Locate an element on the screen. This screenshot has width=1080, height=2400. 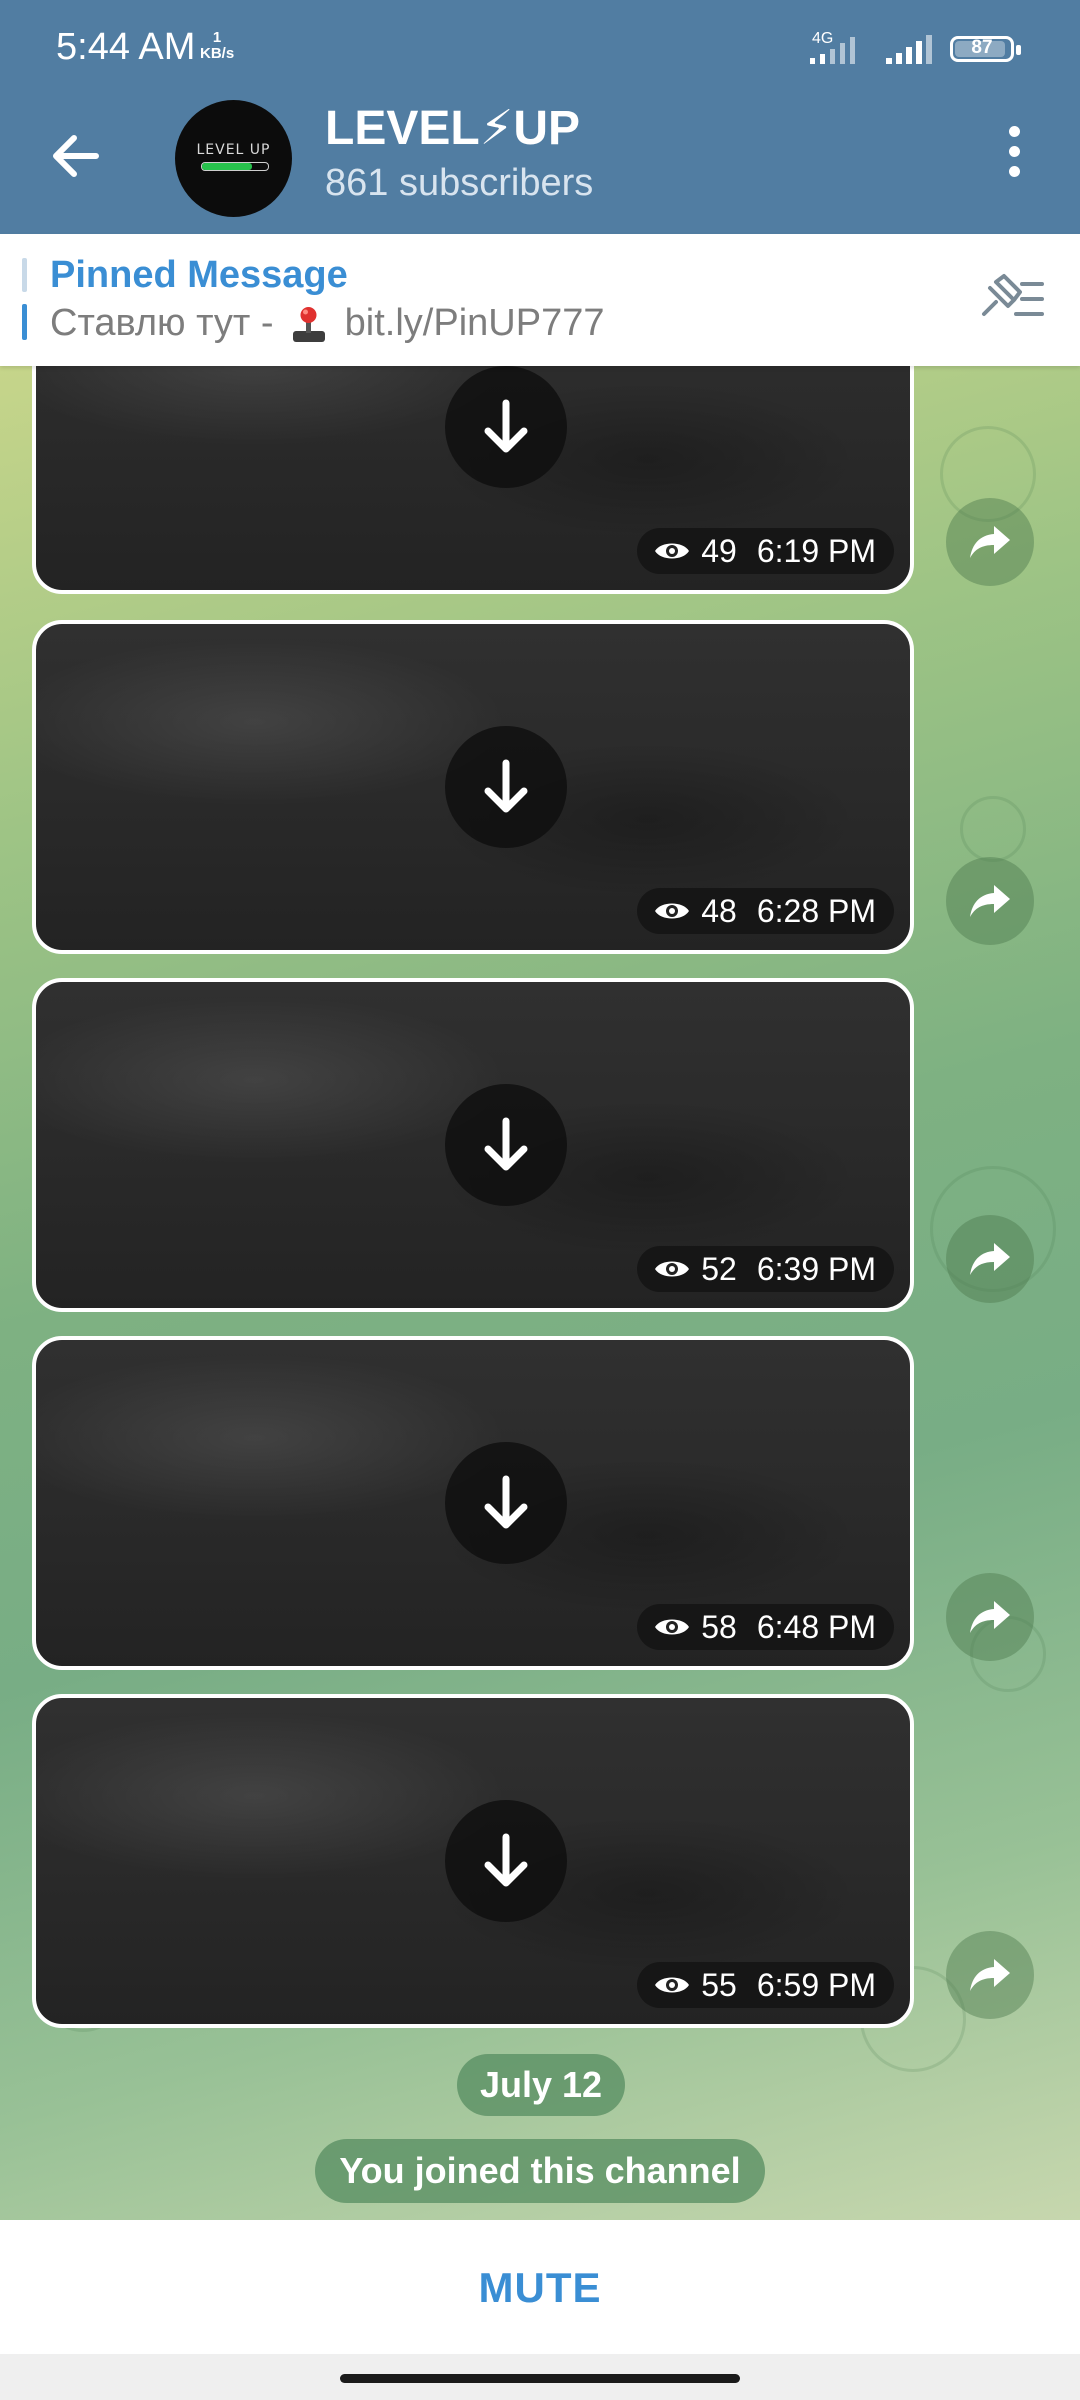
media-message: 49 6:19 PM is located at coordinates (473, 480).